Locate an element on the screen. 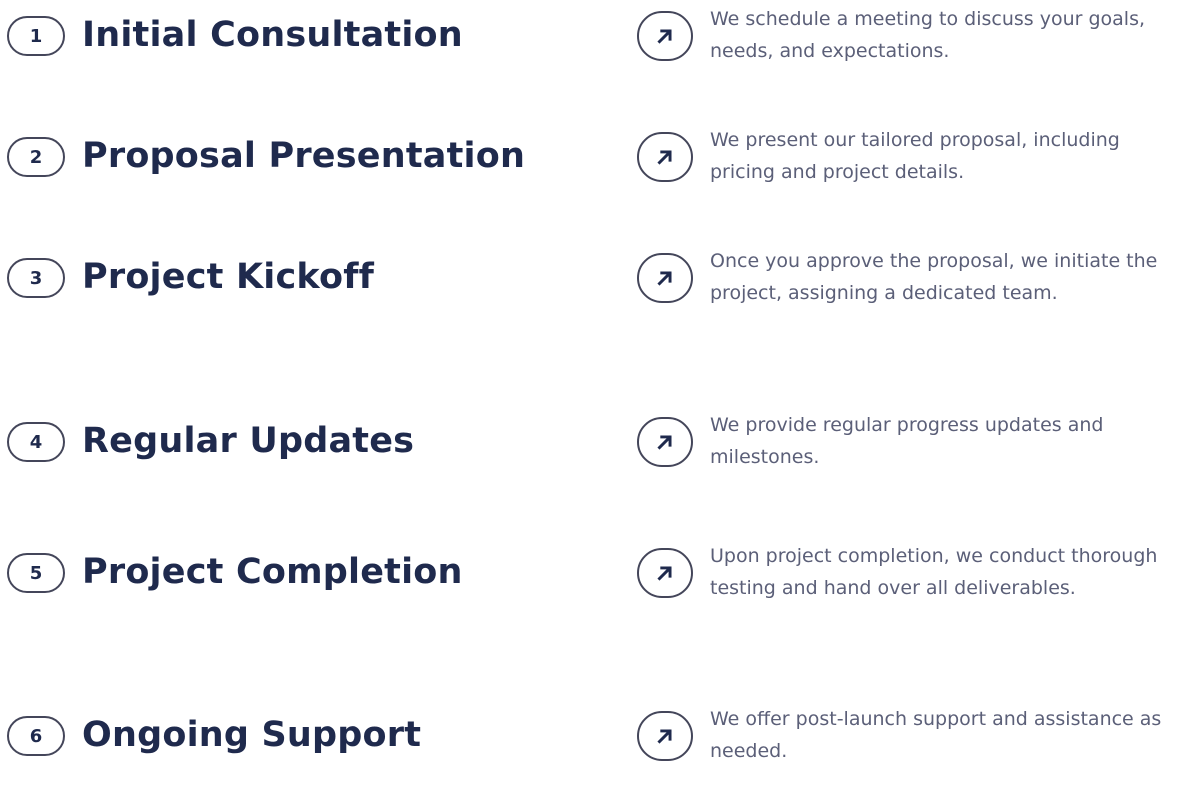 The image size is (1190, 810). step-number-badge: 3 is located at coordinates (36, 278).